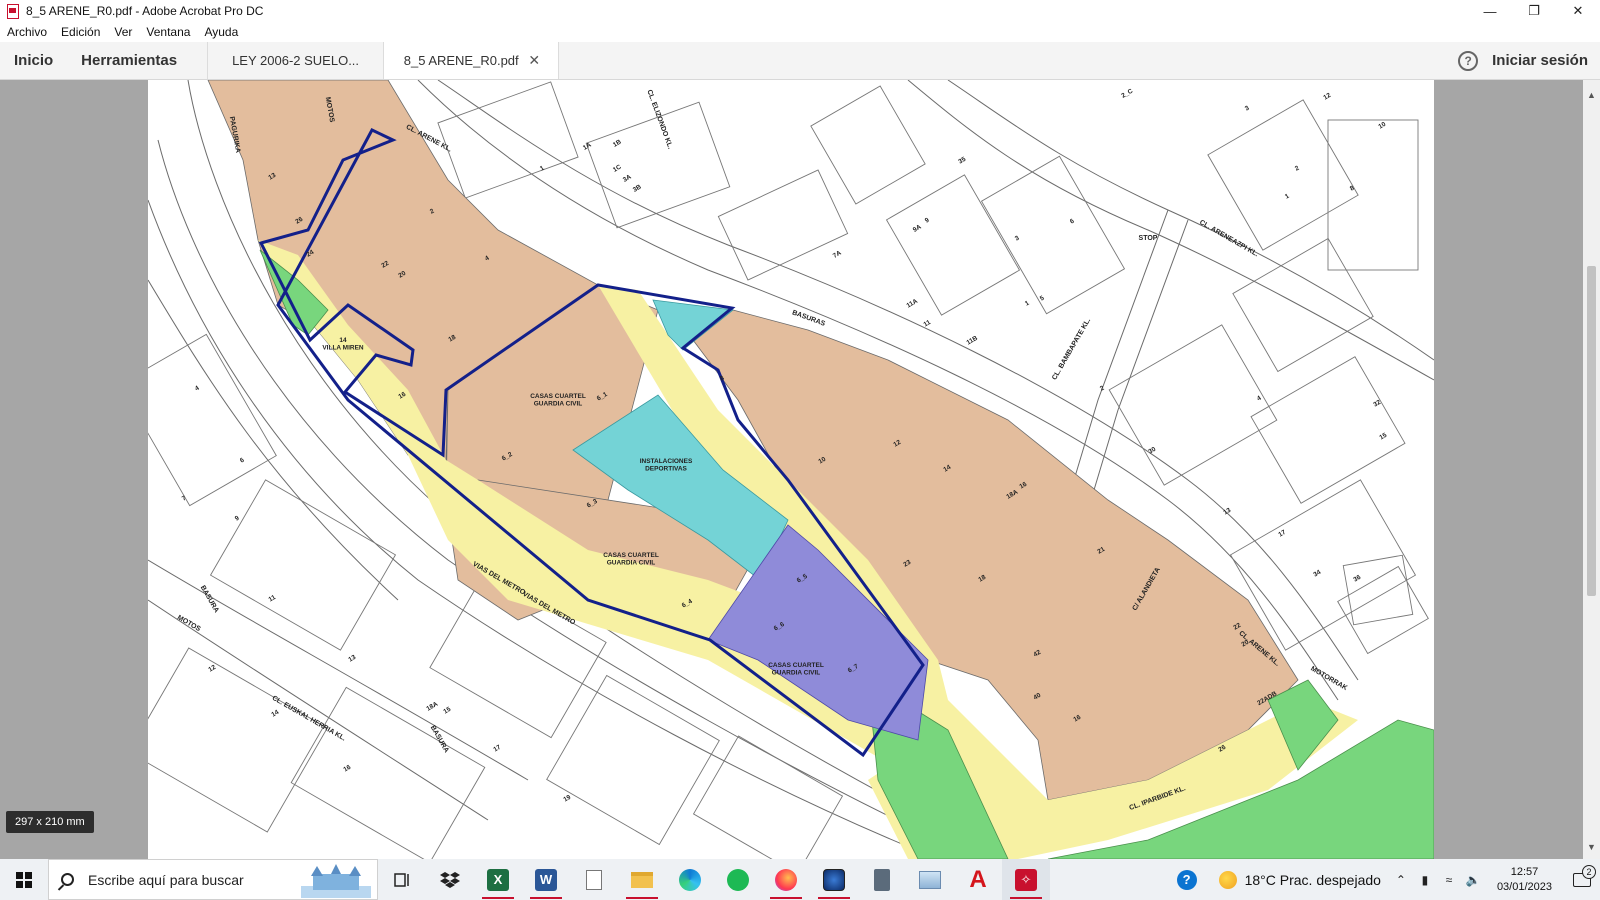  What do you see at coordinates (1546, 60) in the screenshot?
I see `signin-button: Iniciar sesión` at bounding box center [1546, 60].